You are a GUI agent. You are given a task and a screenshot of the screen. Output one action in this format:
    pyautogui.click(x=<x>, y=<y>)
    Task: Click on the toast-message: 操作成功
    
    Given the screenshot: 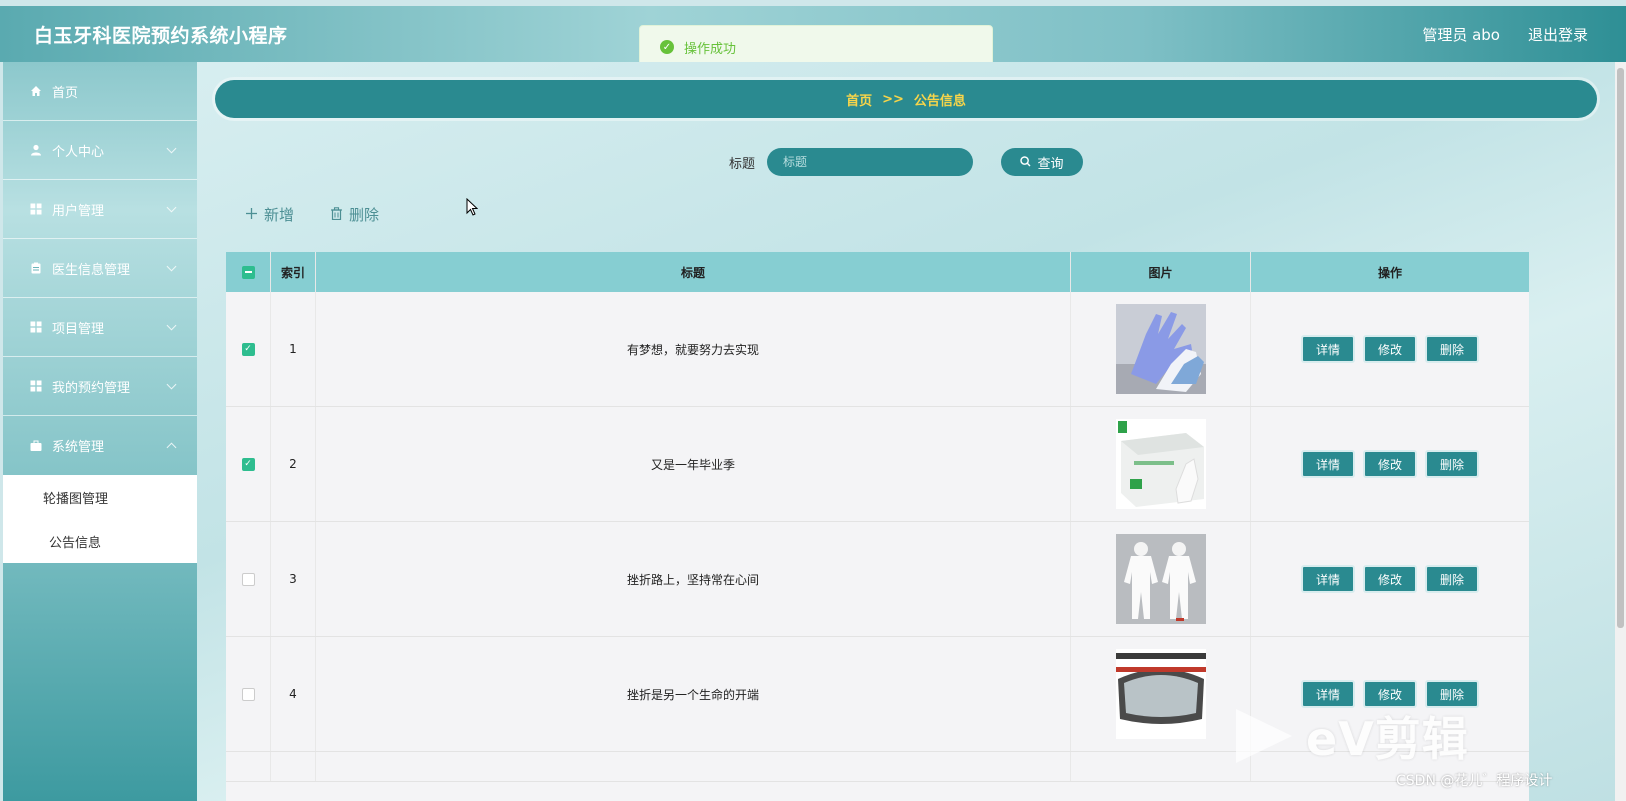 What is the action you would take?
    pyautogui.click(x=710, y=49)
    